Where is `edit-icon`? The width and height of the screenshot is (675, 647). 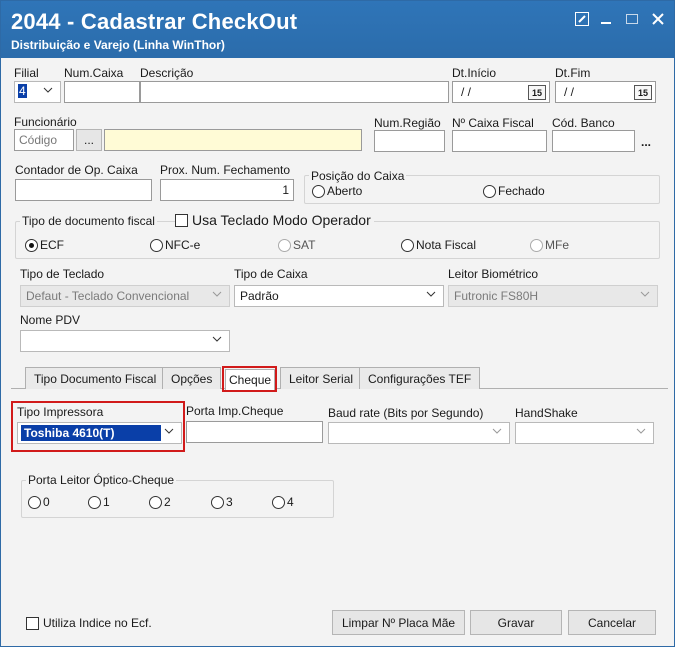 edit-icon is located at coordinates (582, 19).